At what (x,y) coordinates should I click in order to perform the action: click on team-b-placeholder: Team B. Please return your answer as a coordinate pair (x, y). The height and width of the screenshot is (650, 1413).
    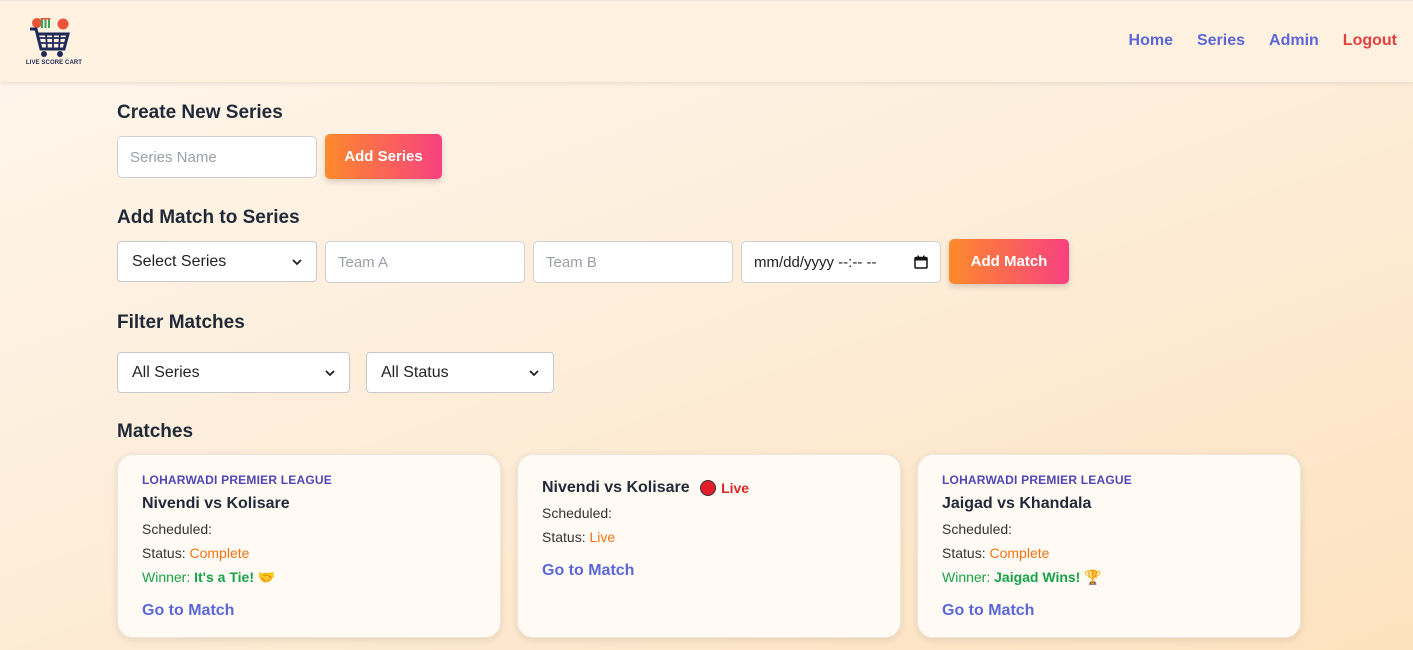
    Looking at the image, I should click on (571, 262).